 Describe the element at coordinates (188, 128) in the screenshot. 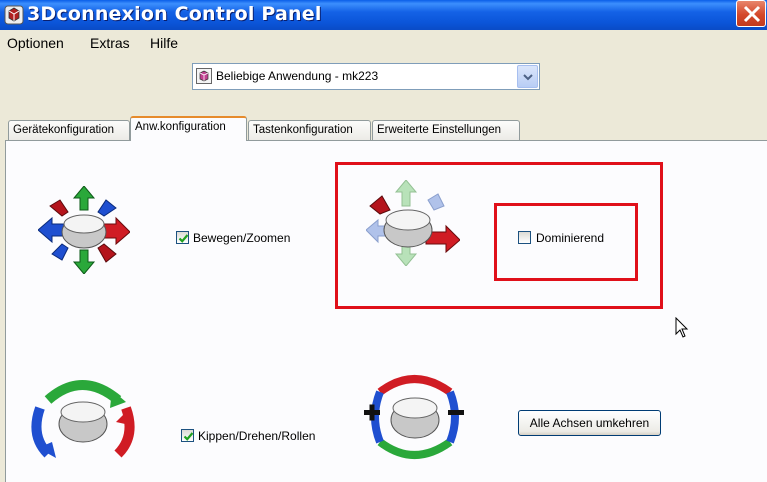

I see `tab-anw-konfiguration: Anw.konfiguration` at that location.